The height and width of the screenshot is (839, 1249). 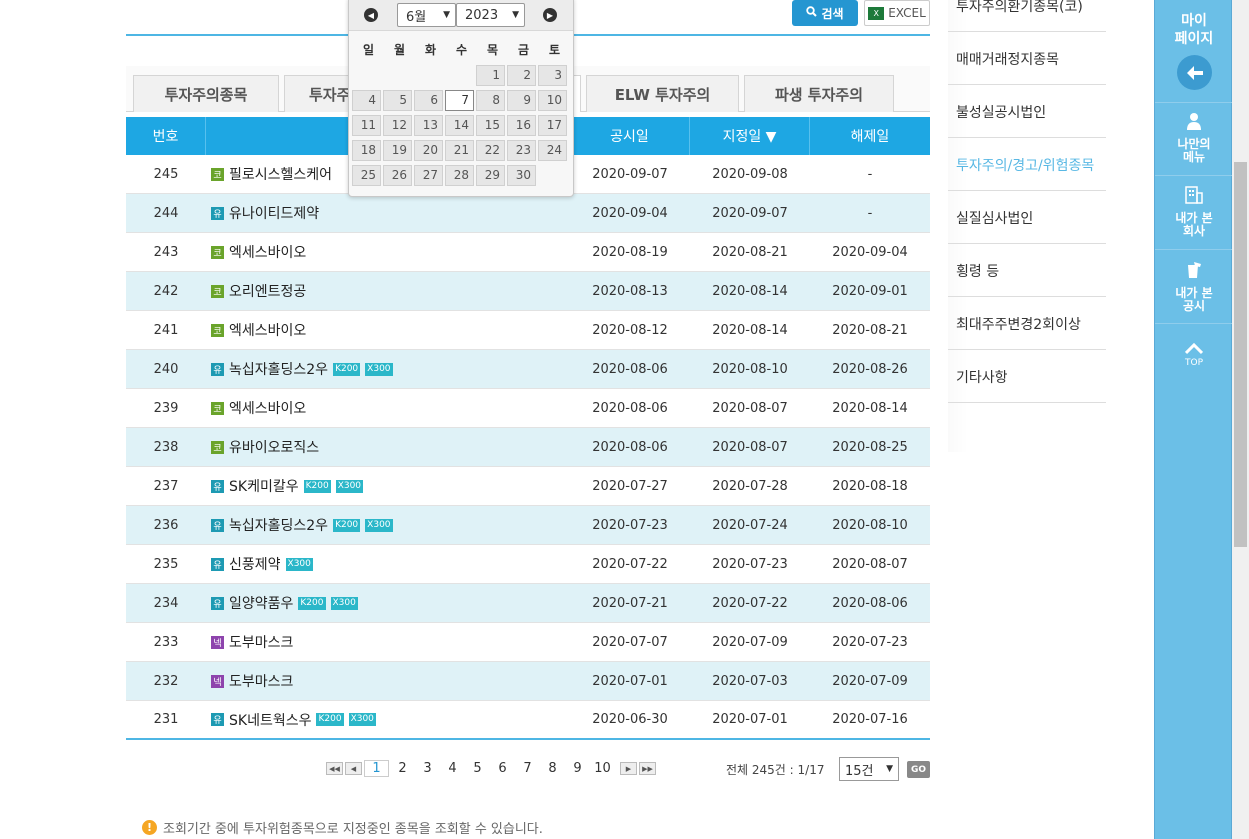 I want to click on company-name-link: 일양약품우, so click(x=261, y=603).